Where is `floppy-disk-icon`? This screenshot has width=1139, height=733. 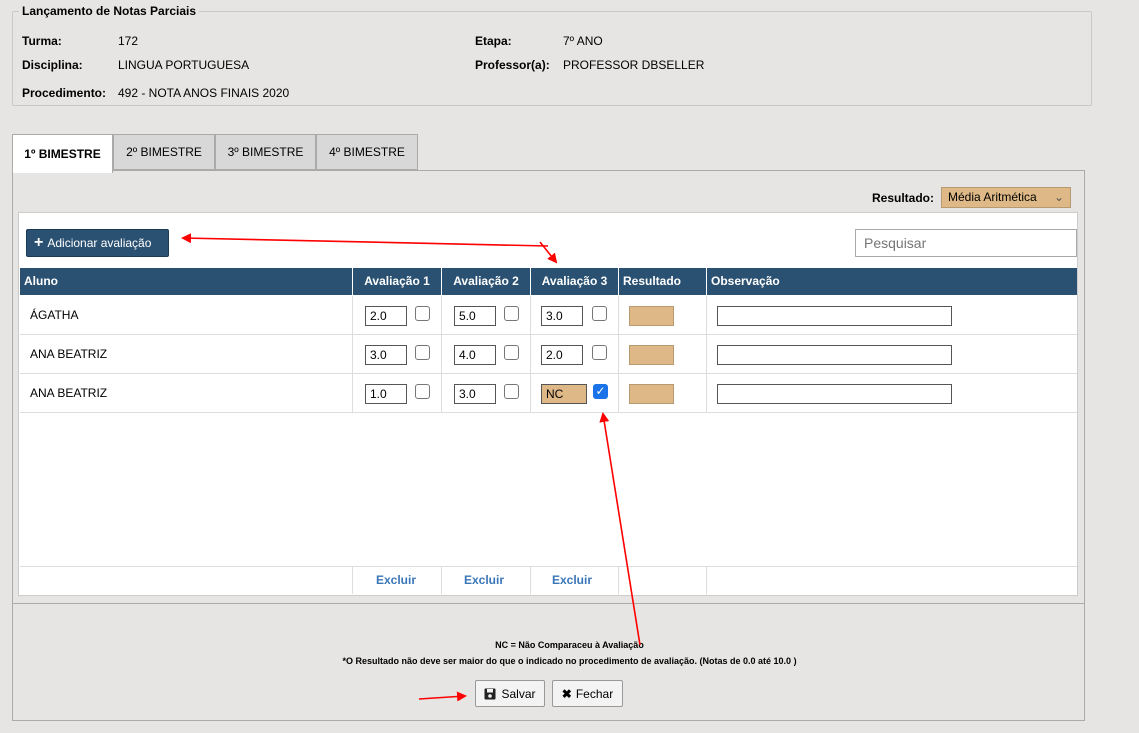
floppy-disk-icon is located at coordinates (490, 693).